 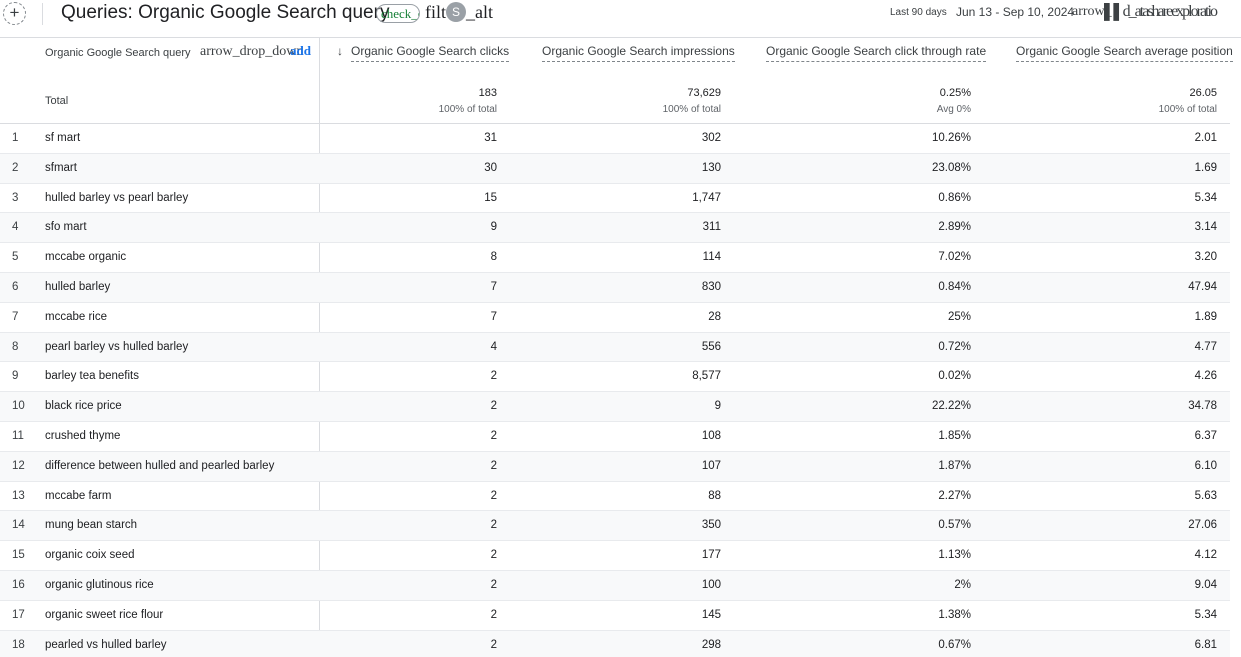 What do you see at coordinates (225, 12) in the screenshot?
I see `page-title: Queries: Organic Google Search query` at bounding box center [225, 12].